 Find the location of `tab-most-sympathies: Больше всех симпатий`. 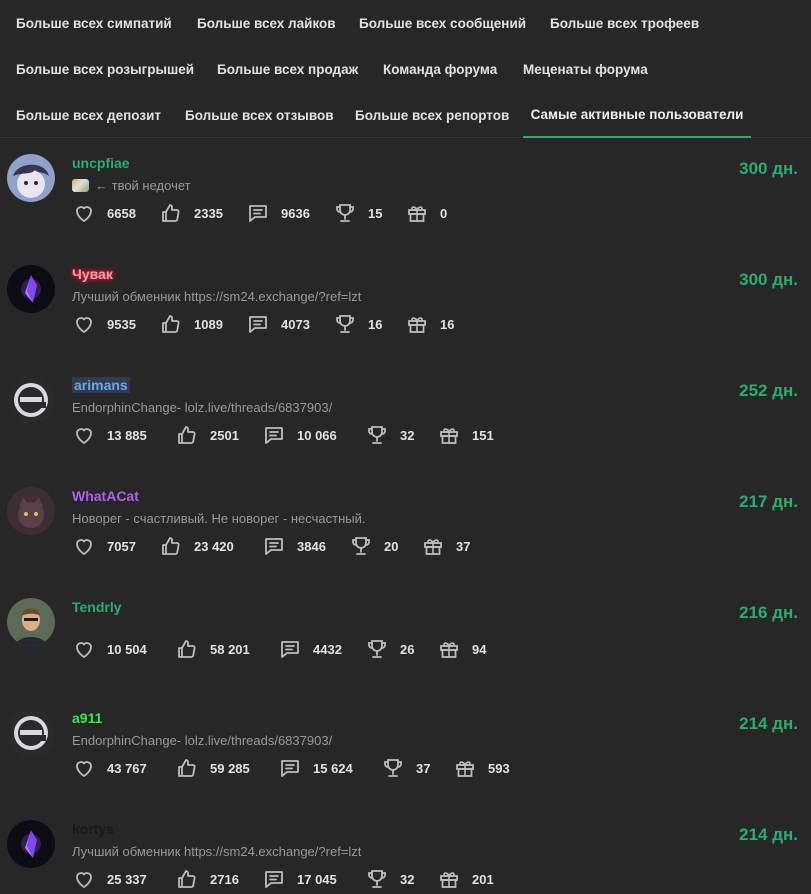

tab-most-sympathies: Больше всех симпатий is located at coordinates (94, 23).